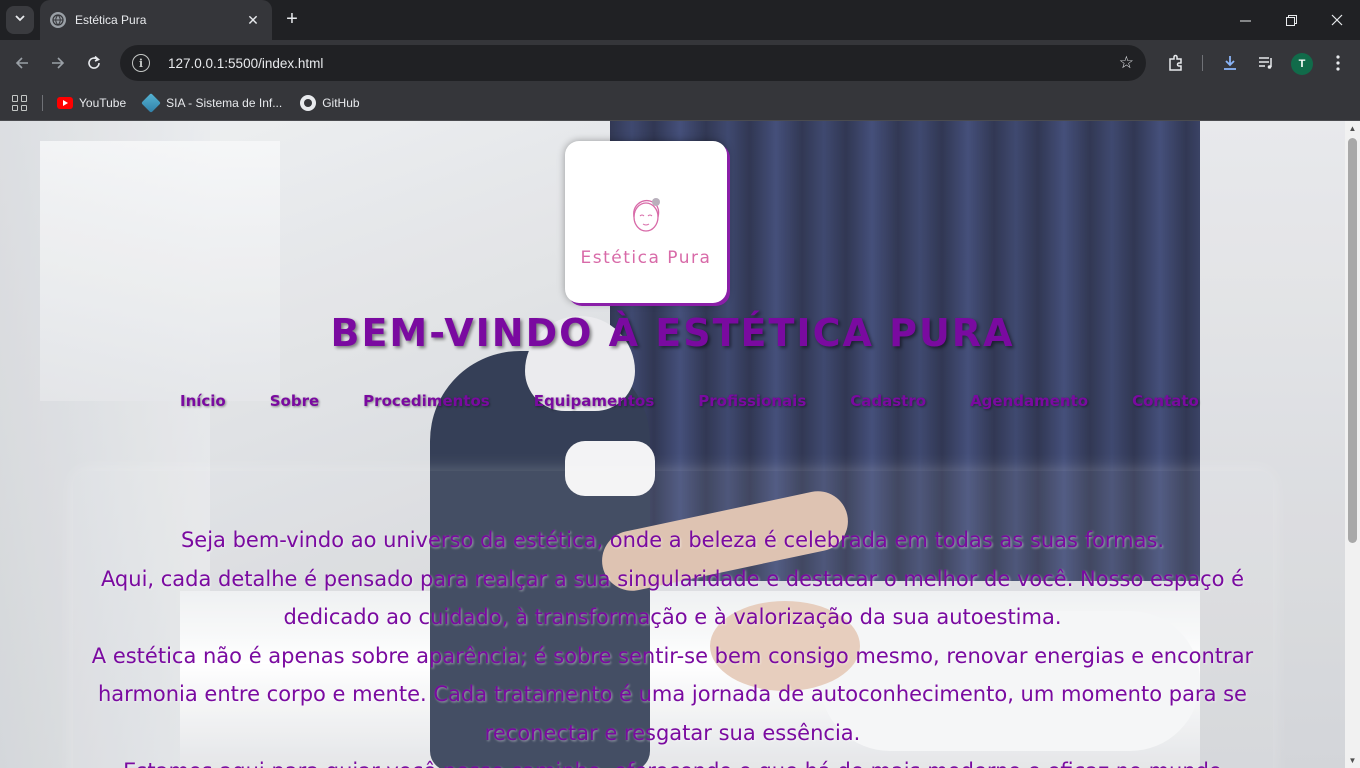 The image size is (1360, 768). What do you see at coordinates (42, 103) in the screenshot?
I see `bookmarks-separator` at bounding box center [42, 103].